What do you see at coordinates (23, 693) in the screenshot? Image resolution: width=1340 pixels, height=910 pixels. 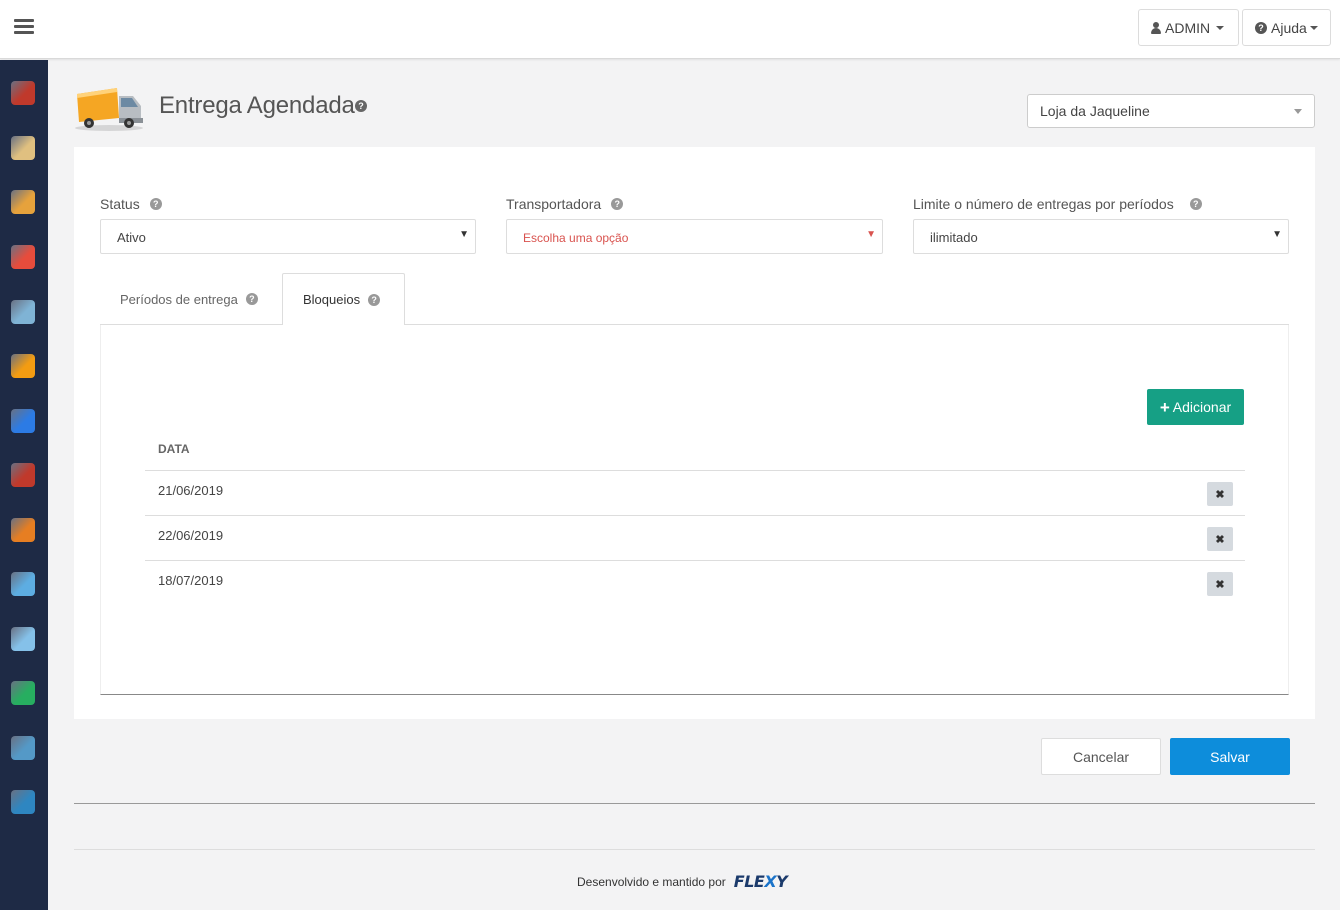 I see `bar-chart-icon` at bounding box center [23, 693].